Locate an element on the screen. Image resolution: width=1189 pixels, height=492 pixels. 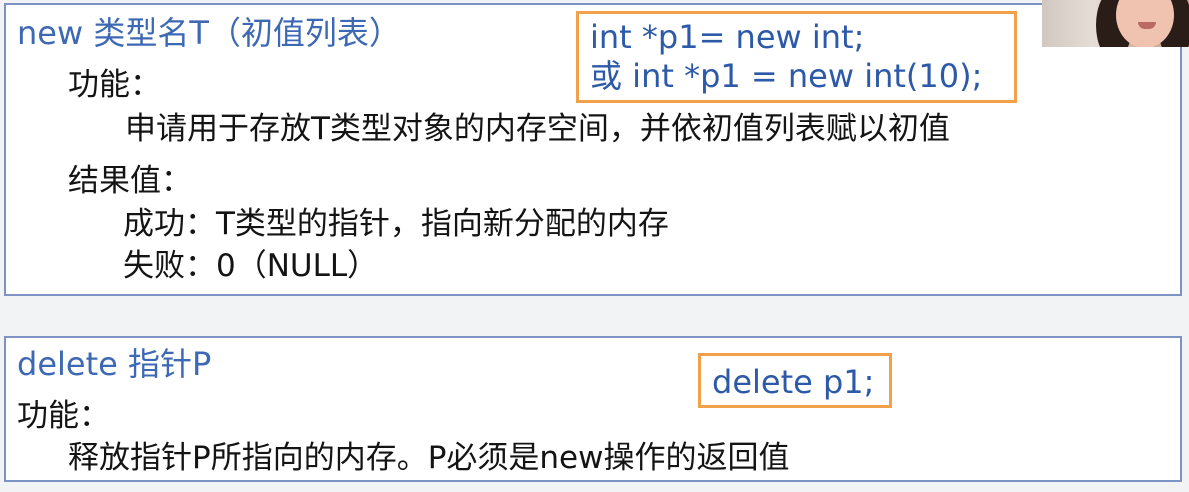
new-result-label: 结果值： is located at coordinates (130, 181).